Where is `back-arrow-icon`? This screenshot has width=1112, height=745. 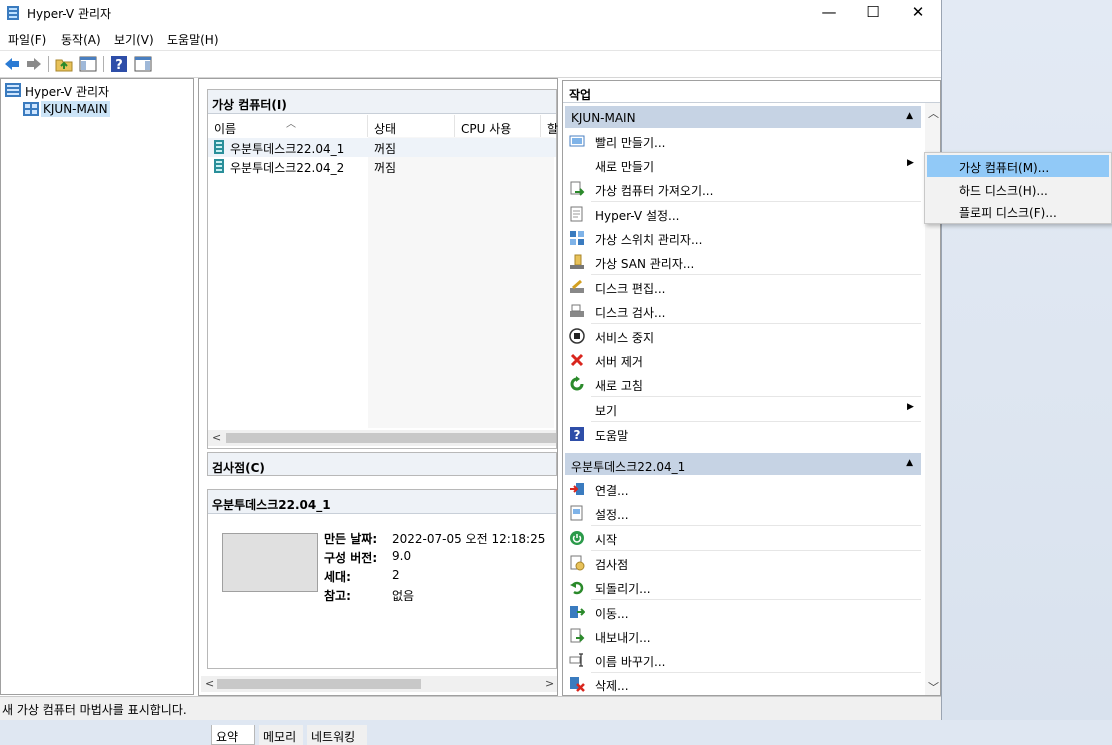
back-arrow-icon is located at coordinates (12, 64).